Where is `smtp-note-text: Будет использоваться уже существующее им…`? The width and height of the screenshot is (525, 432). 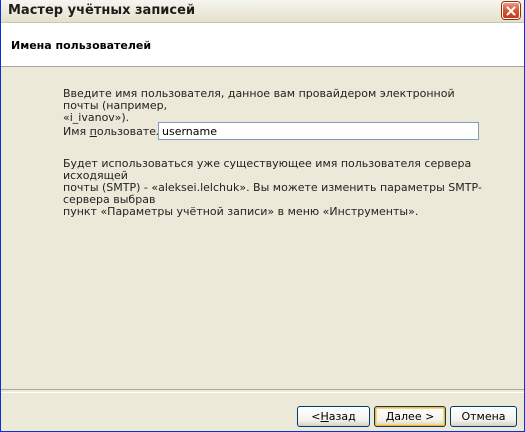
smtp-note-text: Будет использоваться уже существующее им… is located at coordinates (278, 188).